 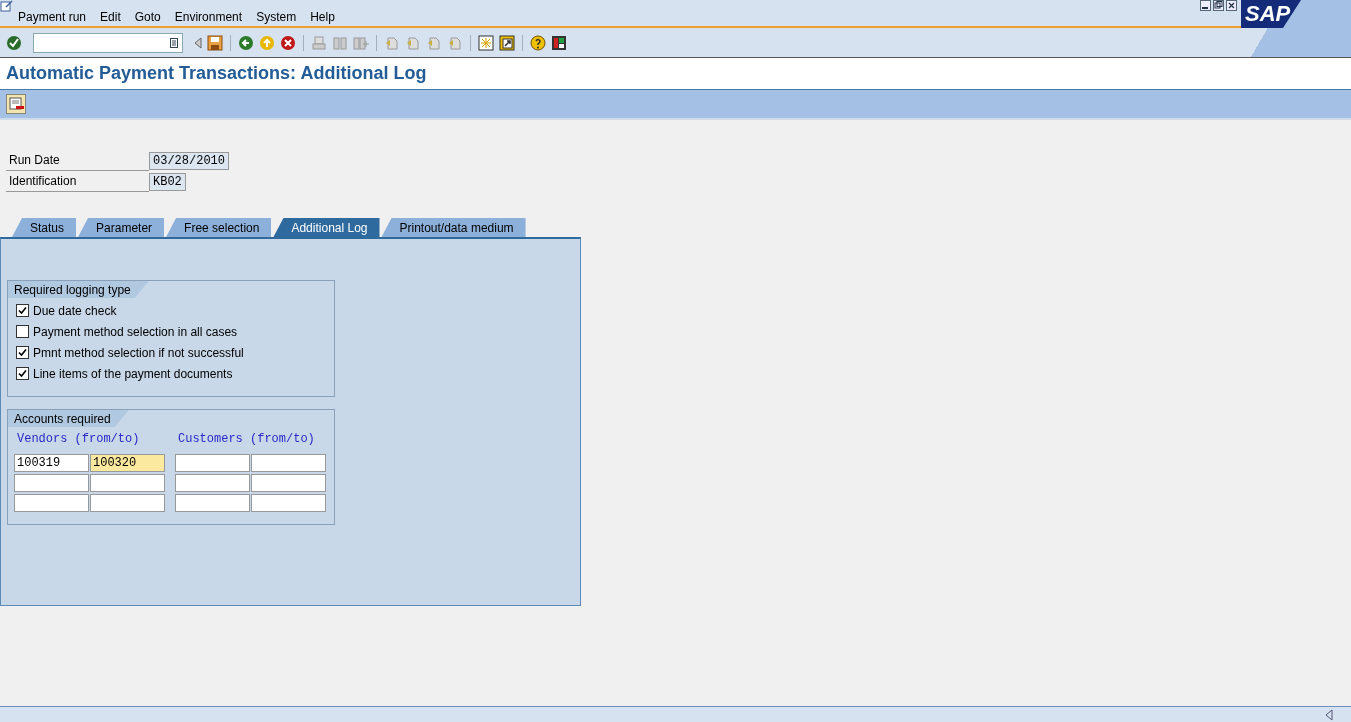 I want to click on cancel-icon, so click(x=288, y=42).